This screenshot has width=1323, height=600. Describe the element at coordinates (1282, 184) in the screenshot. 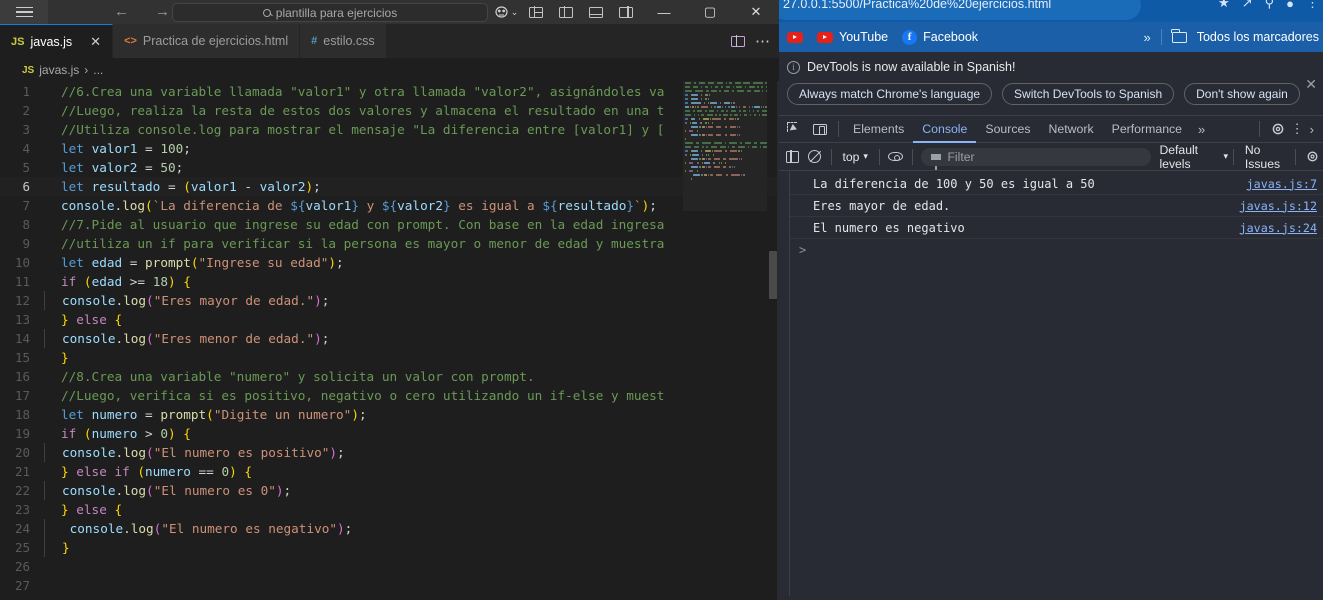

I see `log-source-link: javas.js:7` at that location.